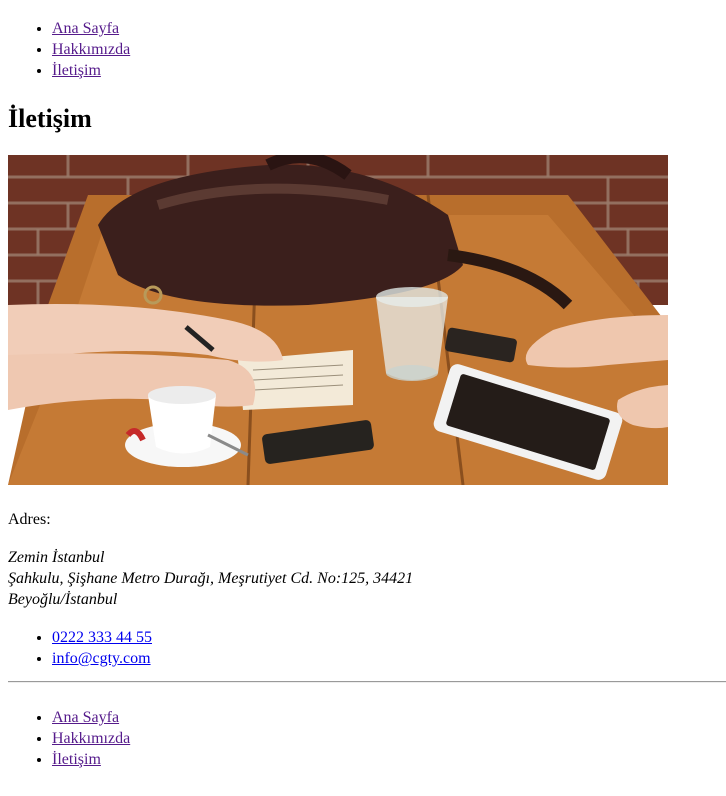 The width and height of the screenshot is (726, 796). I want to click on footer-nav: Ana Sayfa Hakkımızda İletişim, so click(69, 738).